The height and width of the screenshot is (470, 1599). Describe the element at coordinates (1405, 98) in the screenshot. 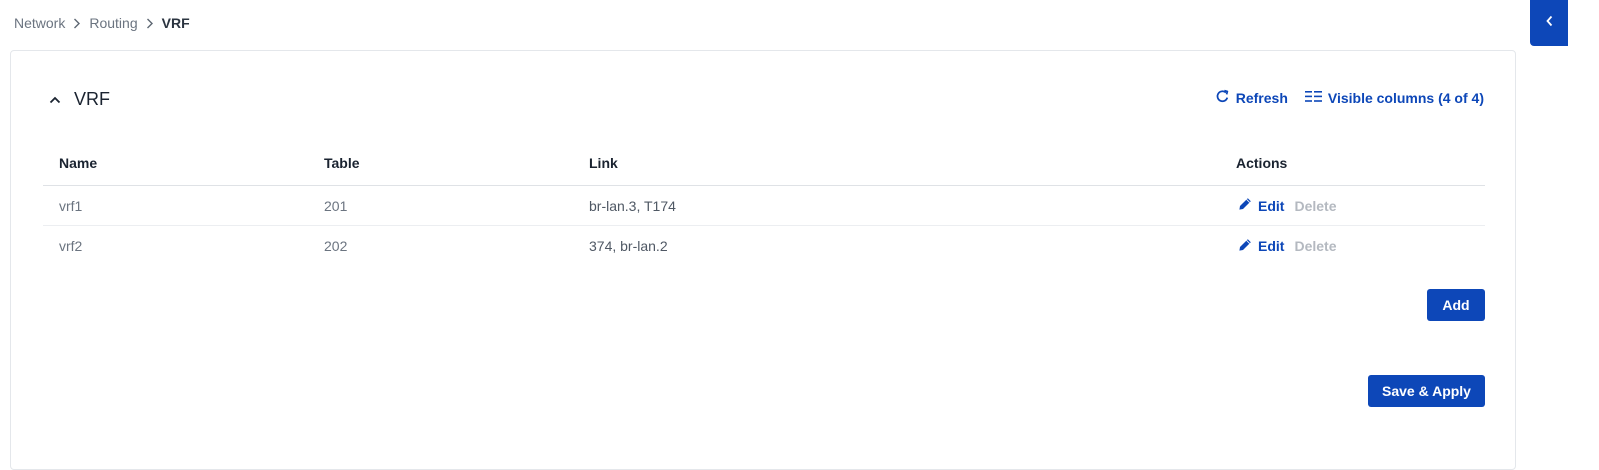

I see `visible-columns-label: Visible columns (4 of 4)` at that location.